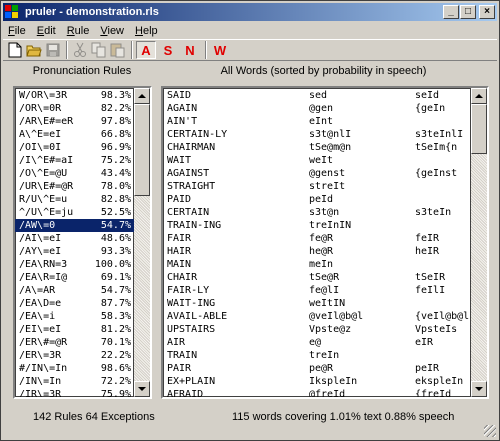  Describe the element at coordinates (439, 134) in the screenshot. I see `pronunciation-predicted: s3teInlI` at that location.